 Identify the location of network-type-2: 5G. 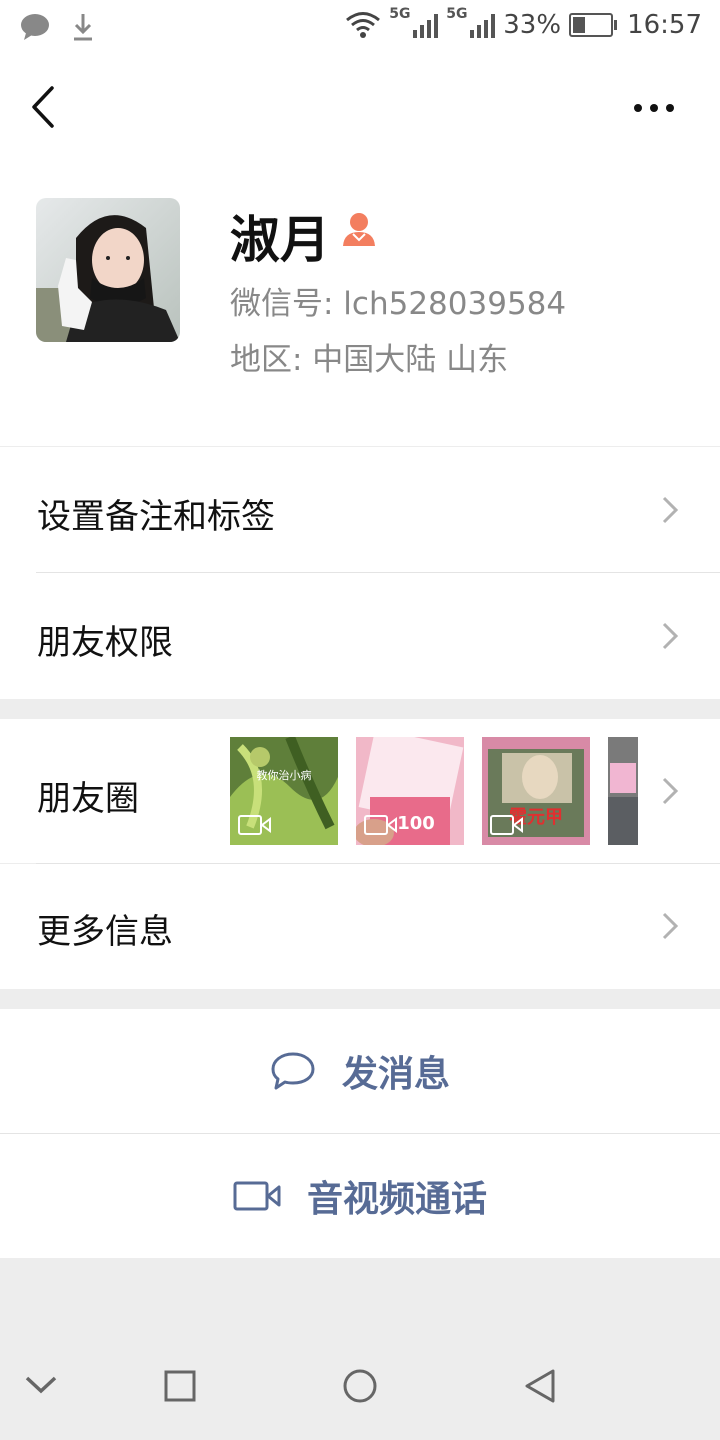
(457, 14).